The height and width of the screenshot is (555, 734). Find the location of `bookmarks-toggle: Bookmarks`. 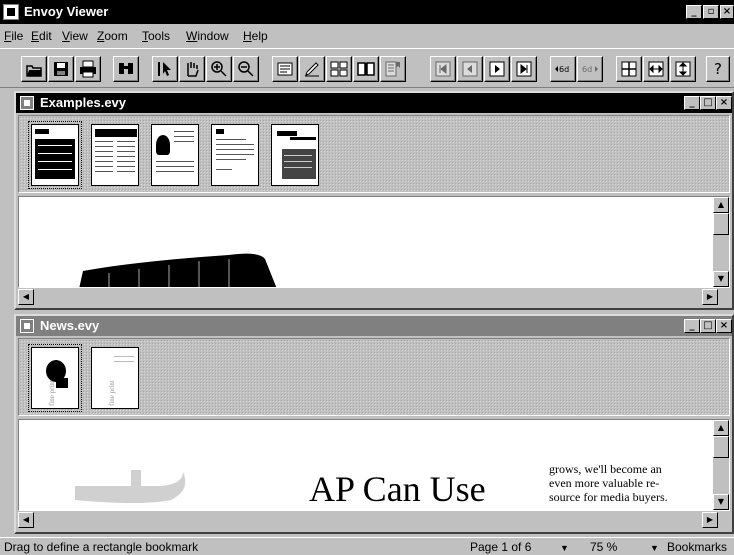

bookmarks-toggle: Bookmarks is located at coordinates (697, 547).